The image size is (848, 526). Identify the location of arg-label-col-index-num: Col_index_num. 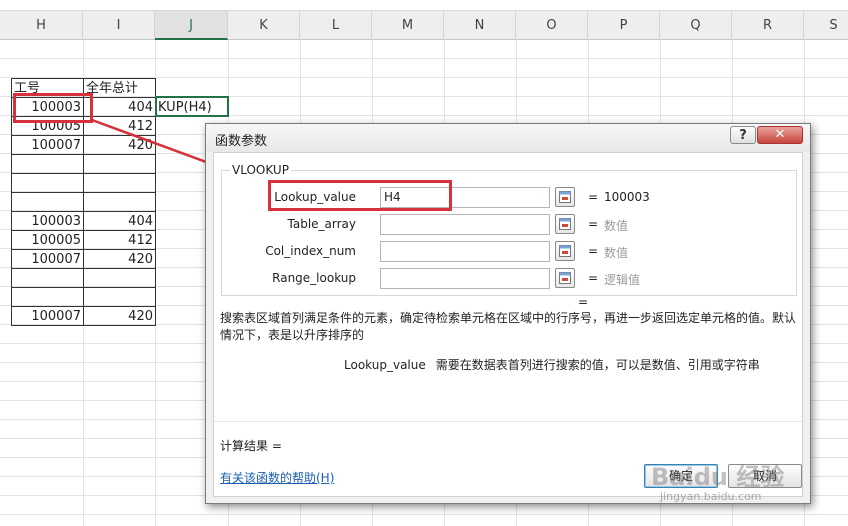
(310, 251).